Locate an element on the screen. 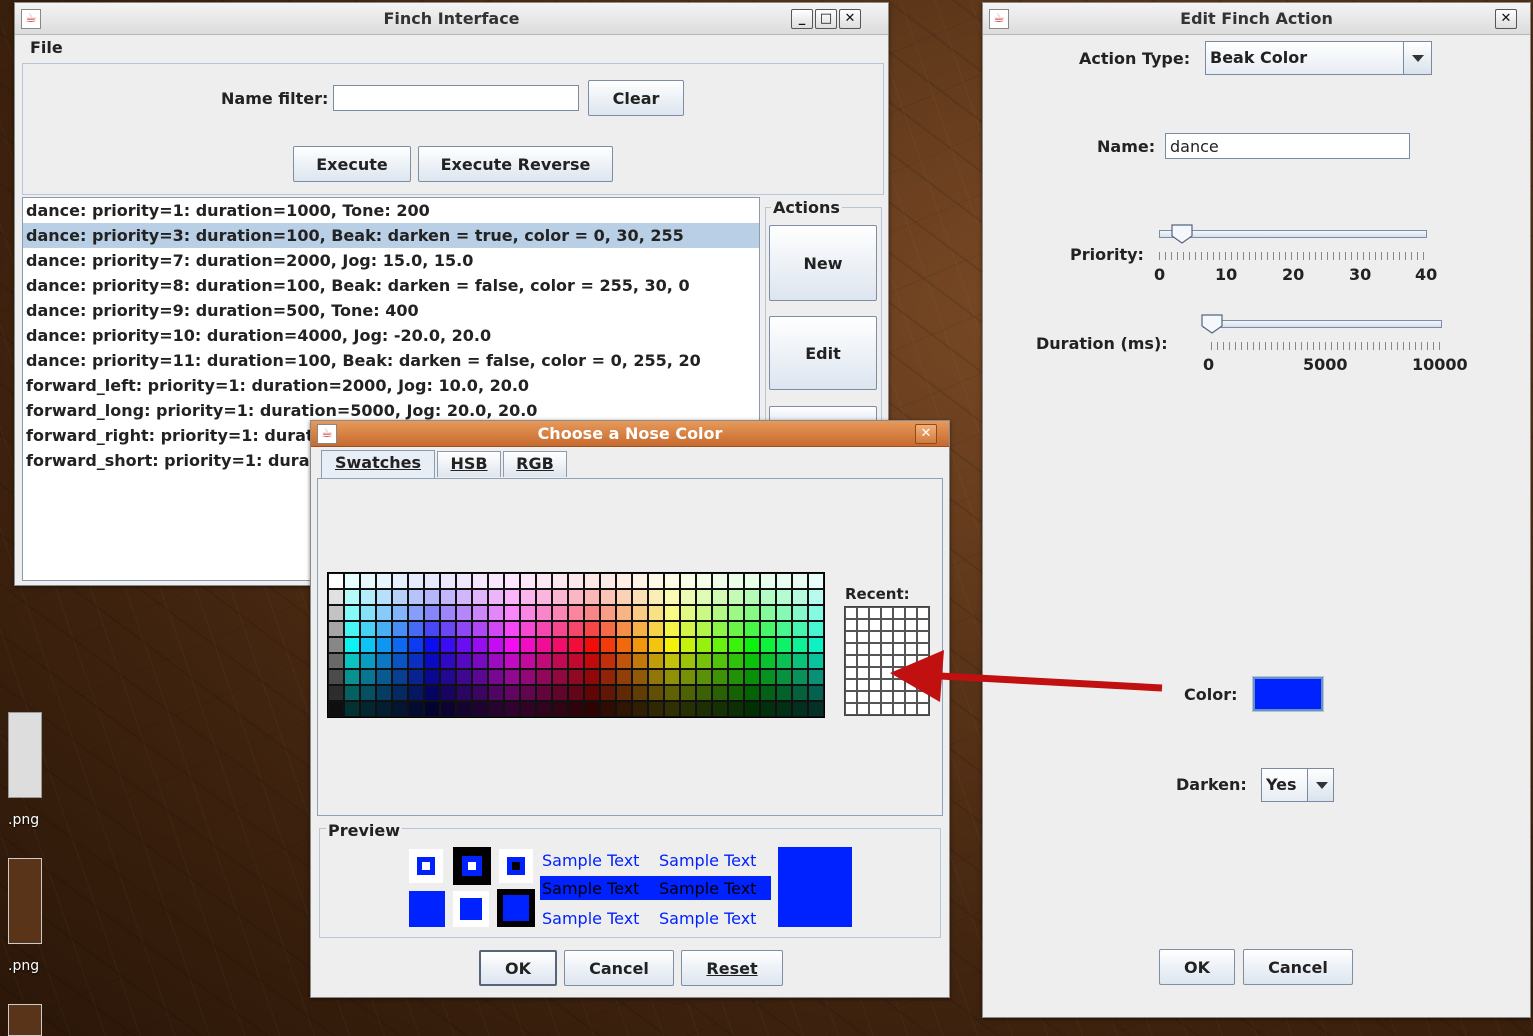 This screenshot has width=1533, height=1036. name-input is located at coordinates (1287, 146).